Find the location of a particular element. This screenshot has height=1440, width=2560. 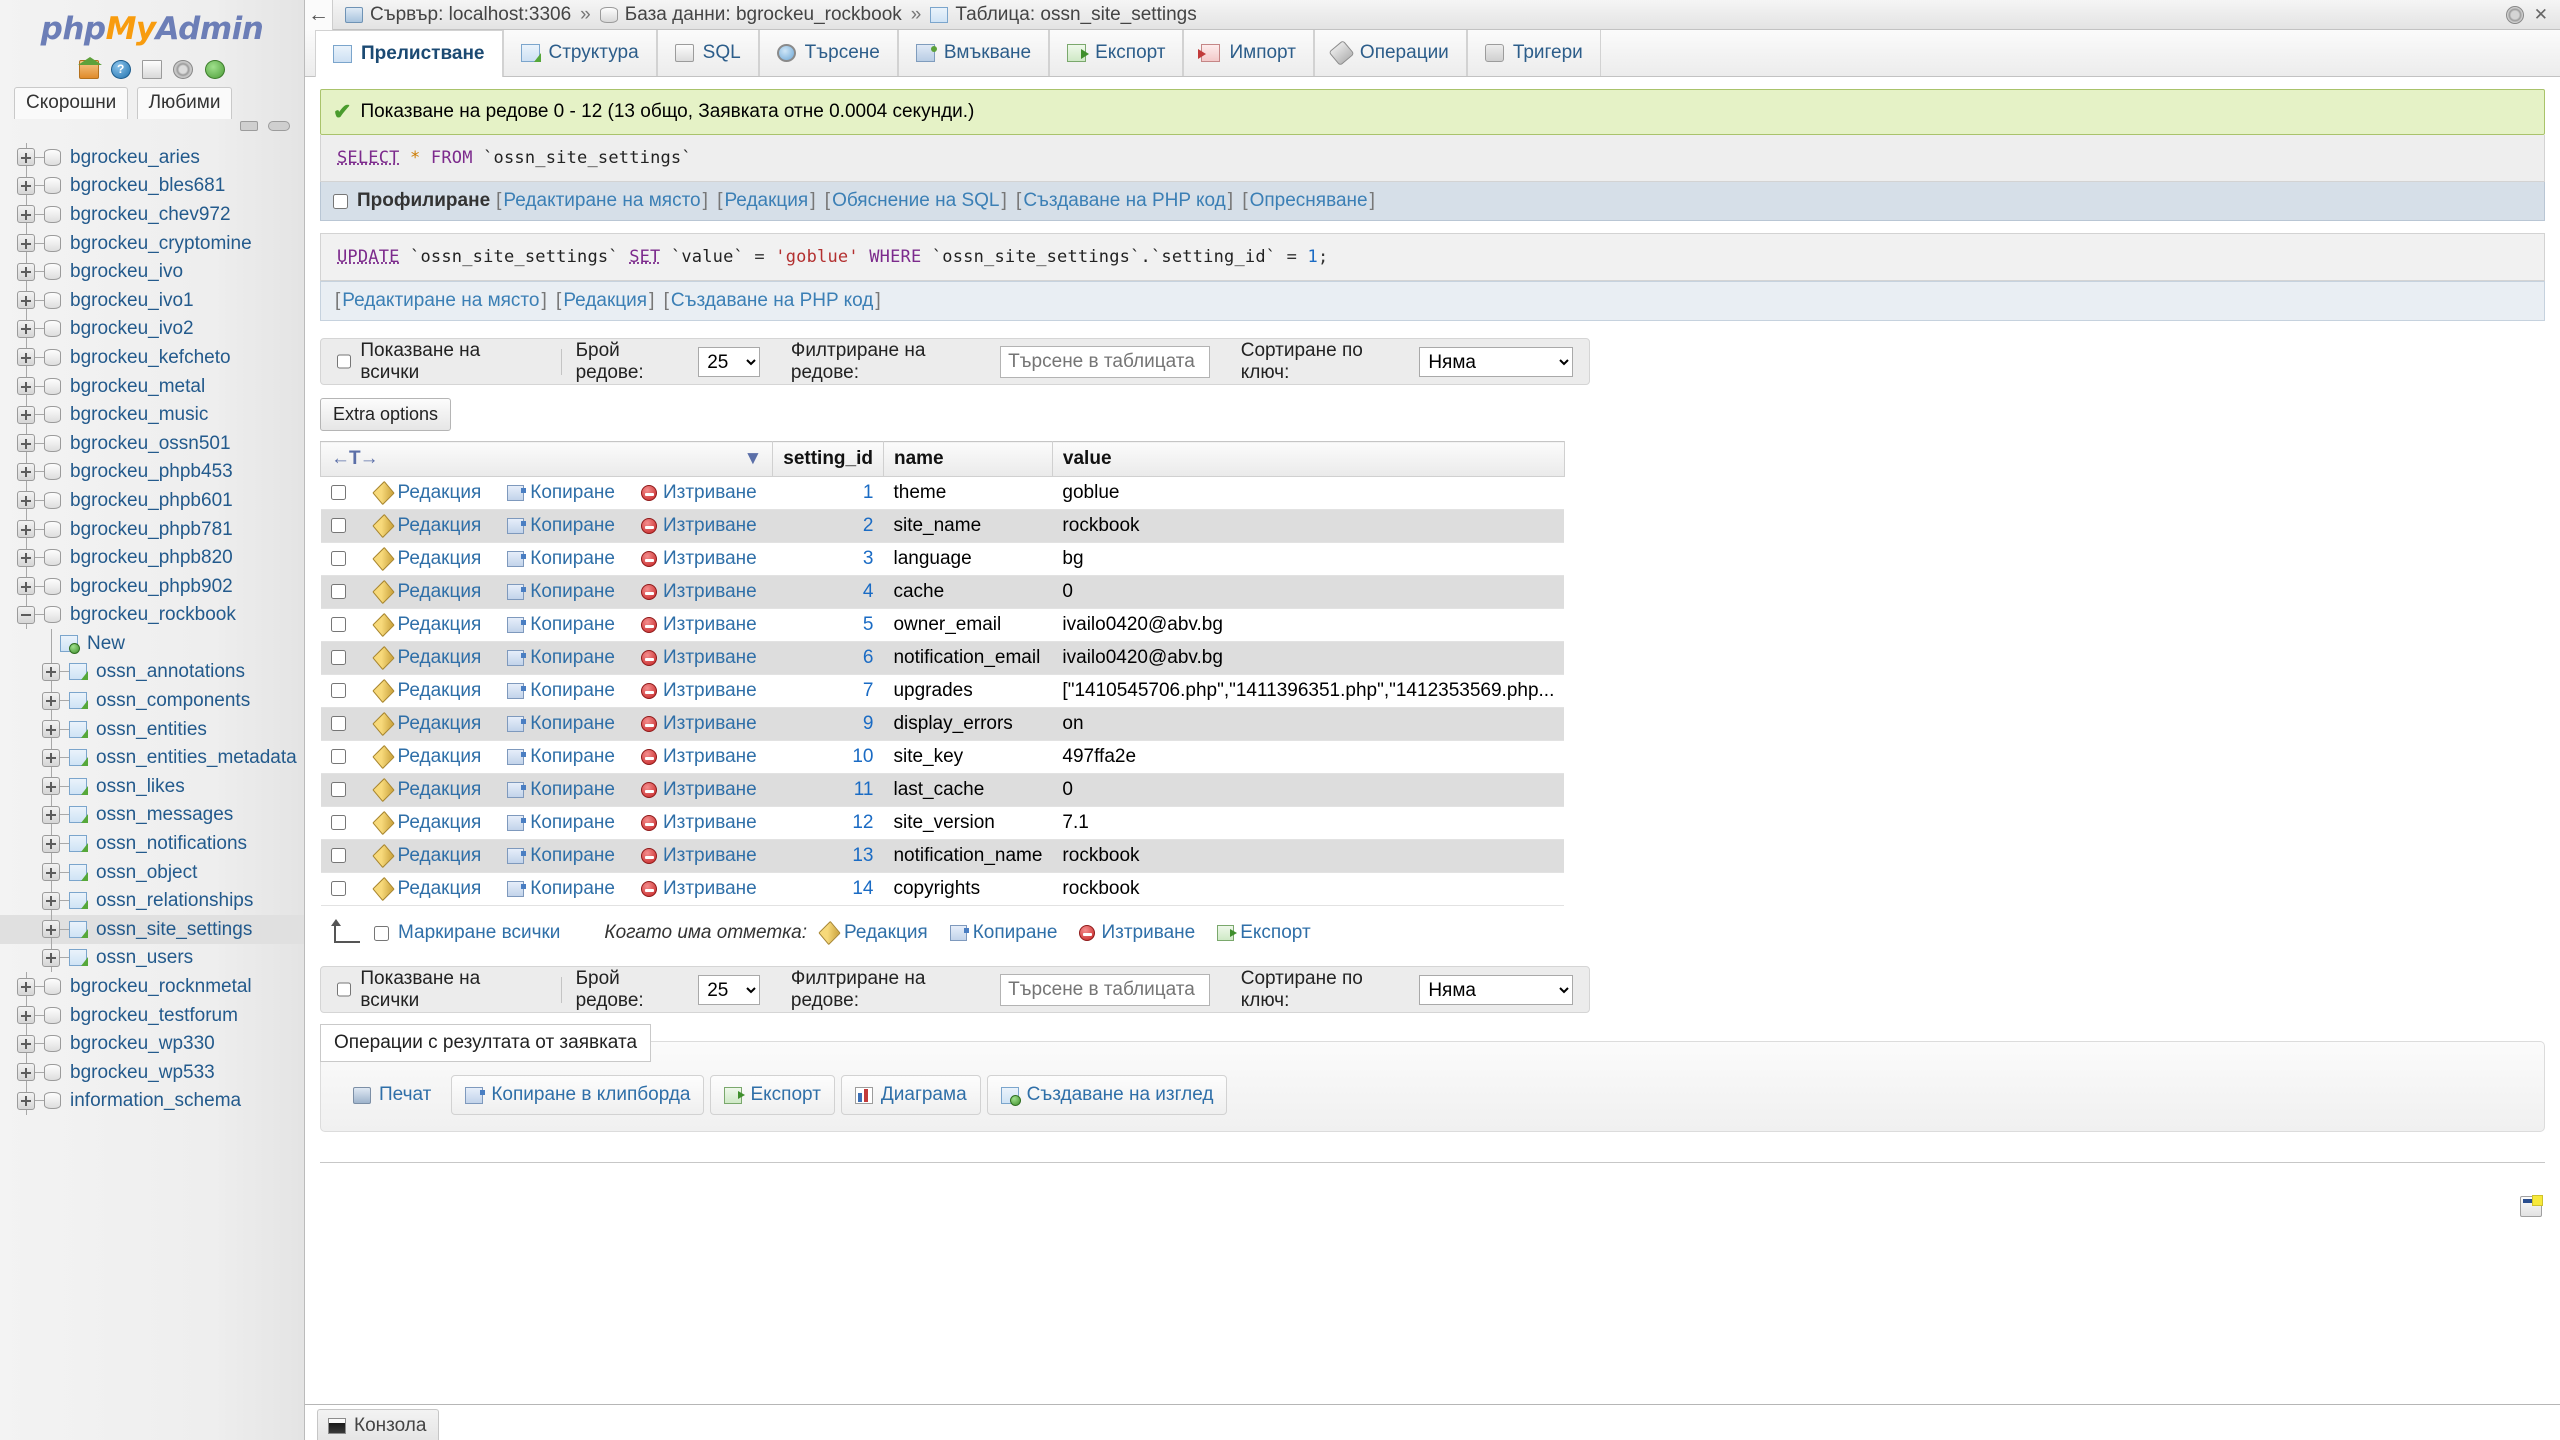

sort-caret-icon: ▼ is located at coordinates (752, 459).